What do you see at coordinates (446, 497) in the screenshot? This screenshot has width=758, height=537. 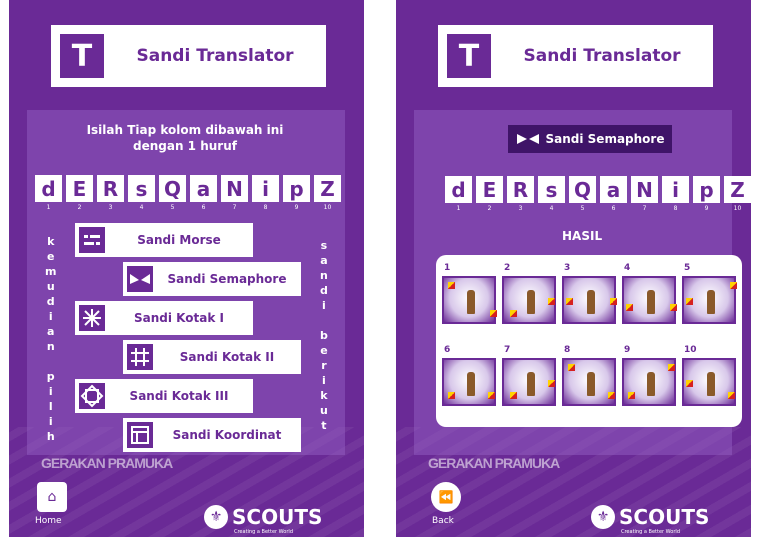 I see `back-button: ⏪` at bounding box center [446, 497].